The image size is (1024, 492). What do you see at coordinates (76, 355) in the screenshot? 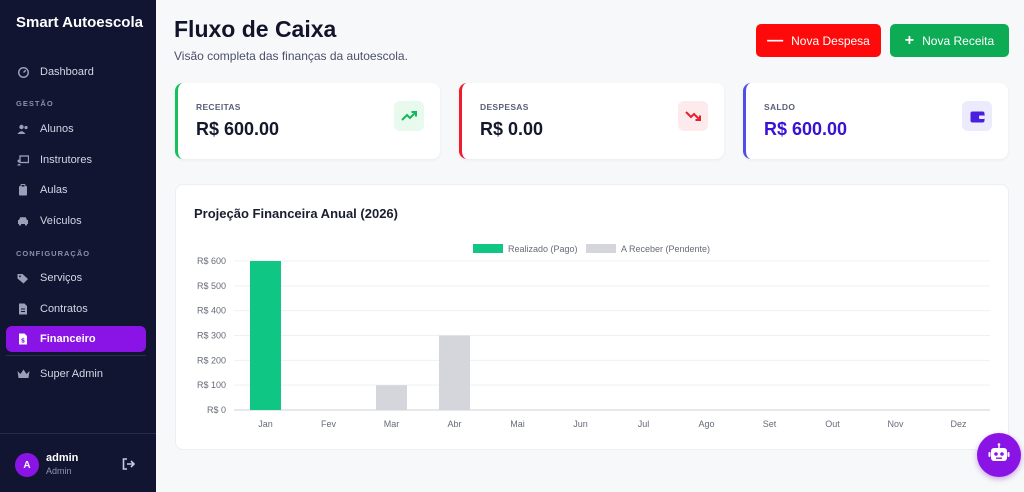
I see `sidebar-divider` at bounding box center [76, 355].